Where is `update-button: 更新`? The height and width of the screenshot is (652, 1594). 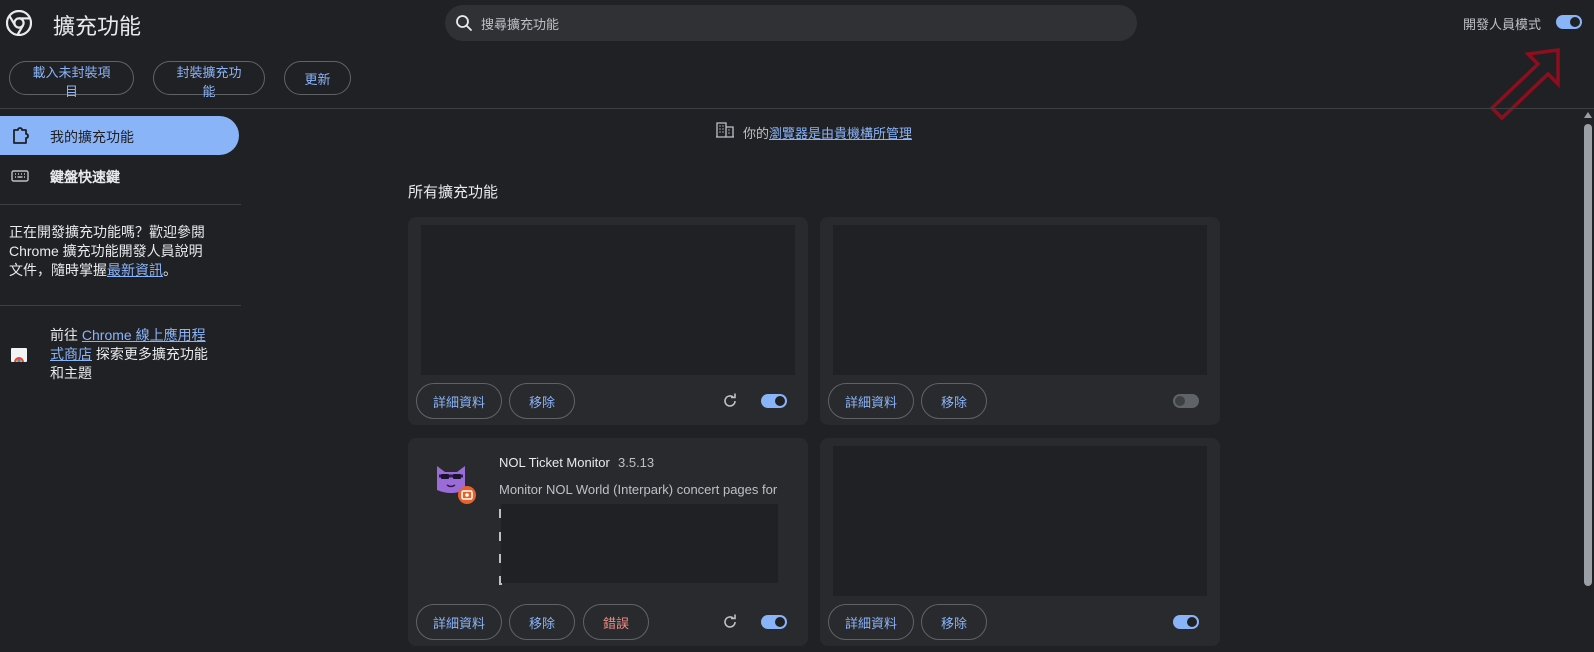 update-button: 更新 is located at coordinates (317, 78).